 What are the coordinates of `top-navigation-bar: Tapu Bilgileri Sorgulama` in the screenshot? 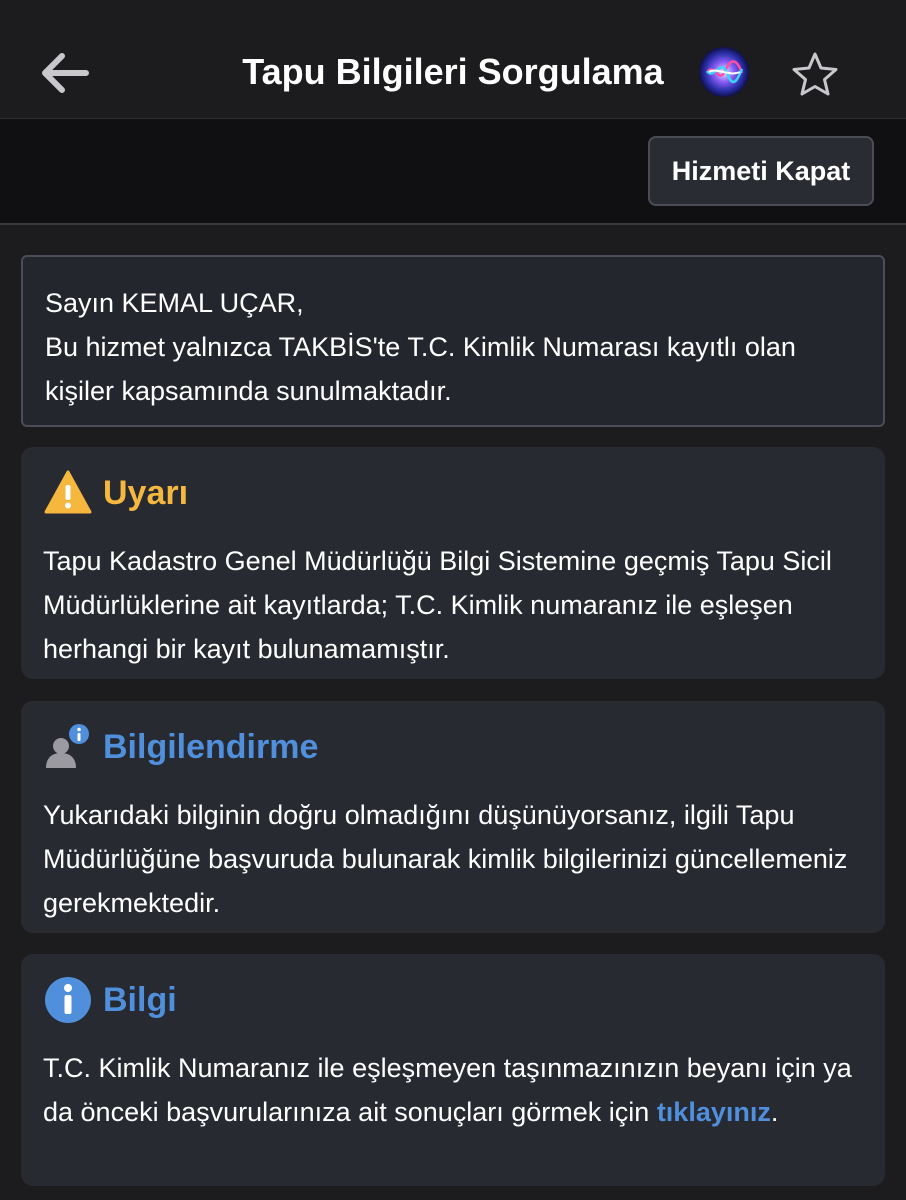 It's located at (453, 59).